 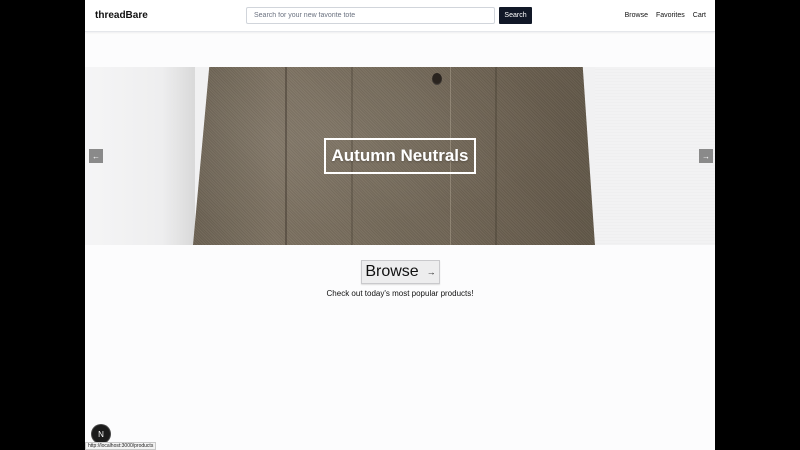 What do you see at coordinates (515, 15) in the screenshot?
I see `search-button: Search` at bounding box center [515, 15].